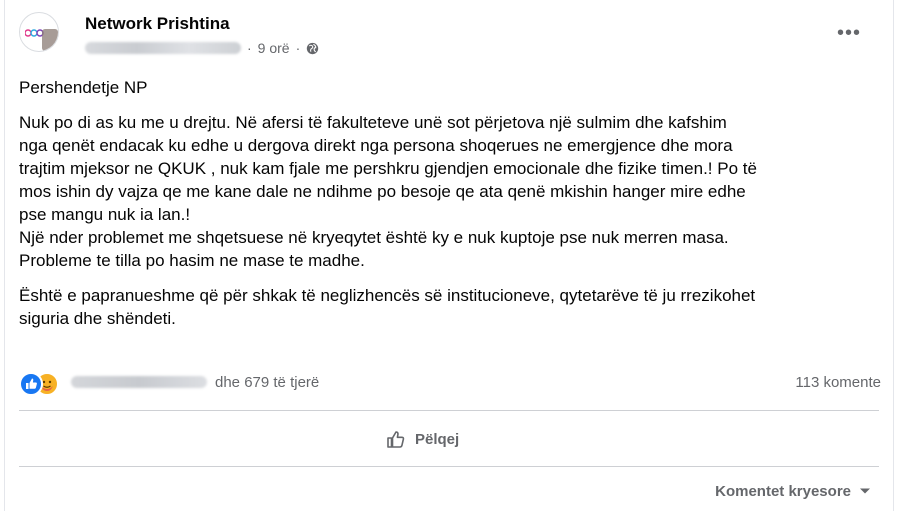 The image size is (900, 511). Describe the element at coordinates (39, 32) in the screenshot. I see `page-avatar` at that location.